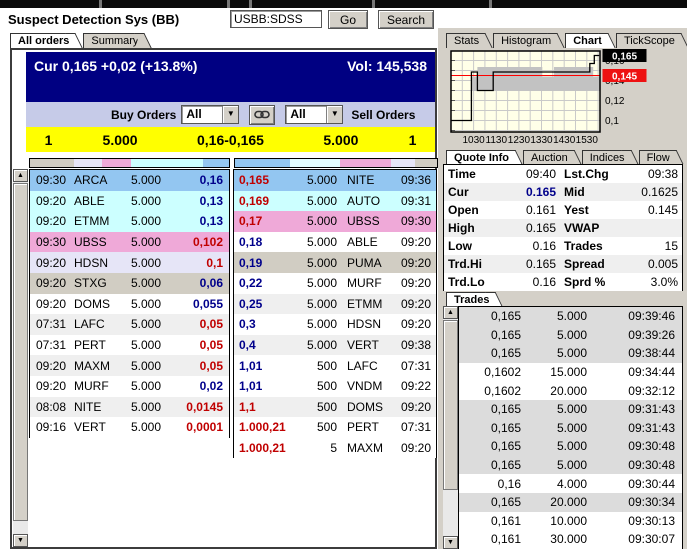  I want to click on order-size: 5, so click(333, 448).